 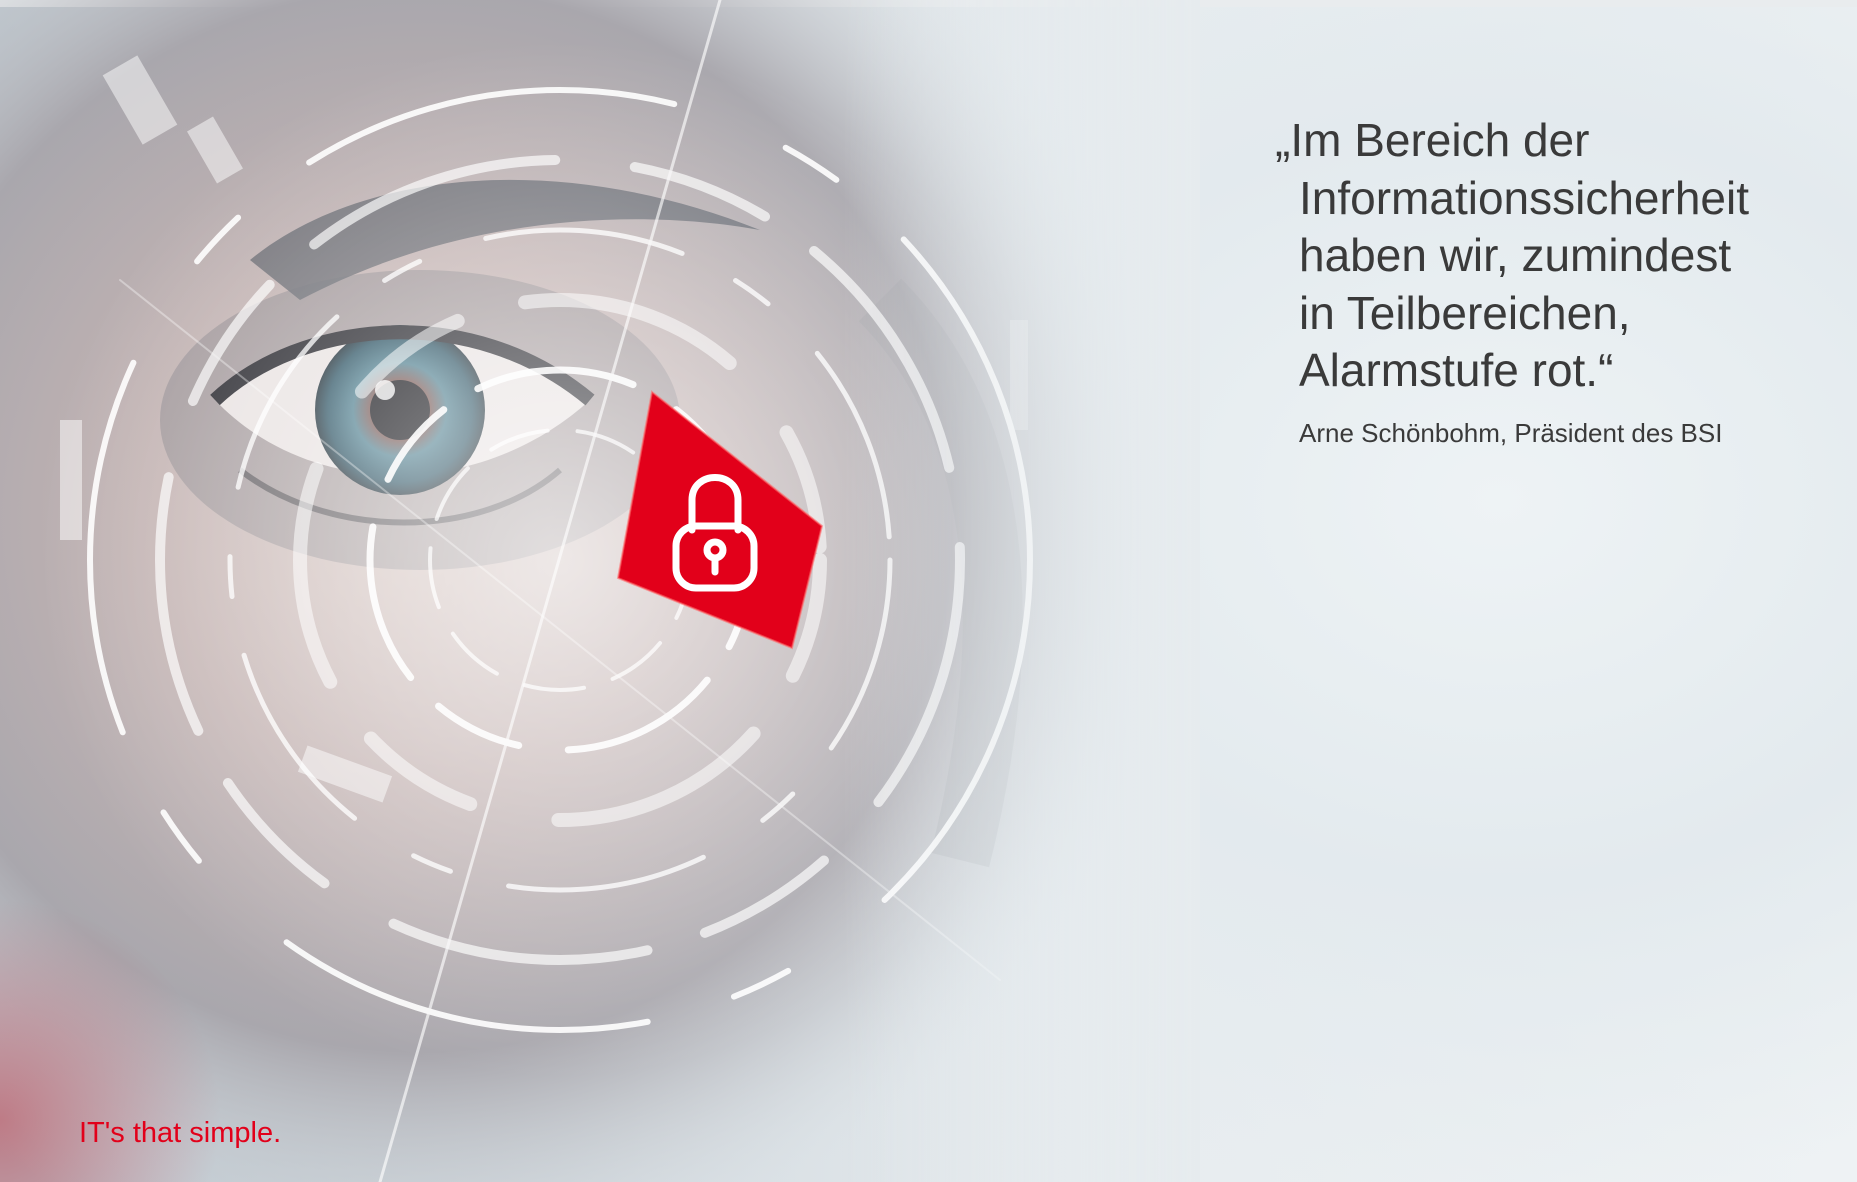 I want to click on quote-line-3: haben wir, zumindest, so click(x=1515, y=255).